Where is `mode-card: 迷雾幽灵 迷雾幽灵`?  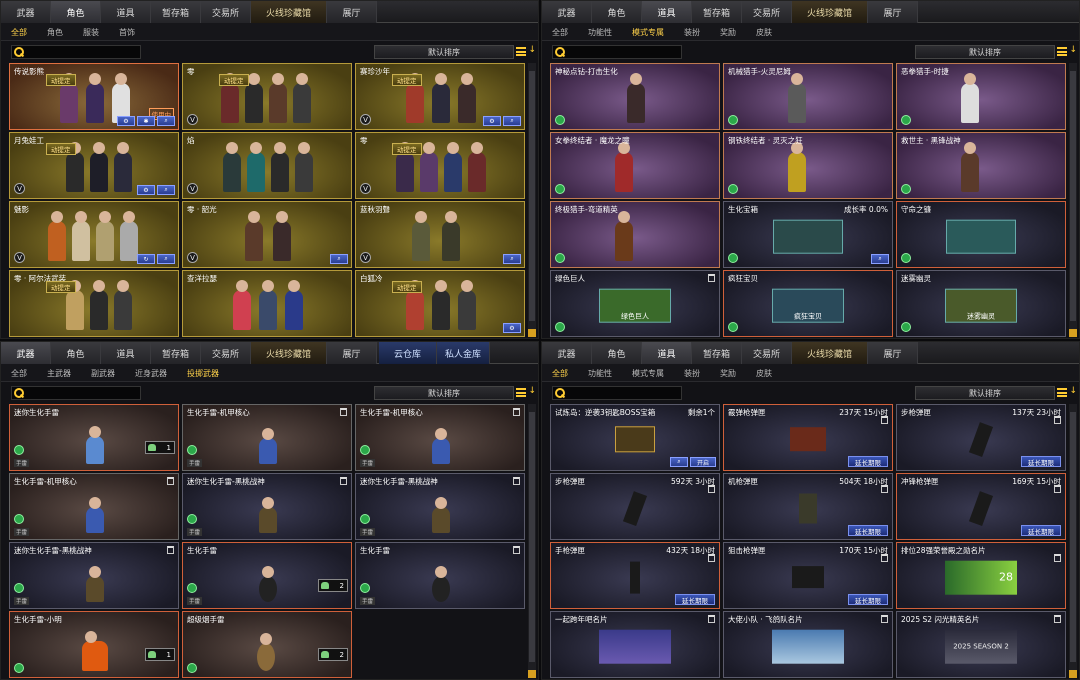
mode-card: 迷雾幽灵 迷雾幽灵 is located at coordinates (981, 303).